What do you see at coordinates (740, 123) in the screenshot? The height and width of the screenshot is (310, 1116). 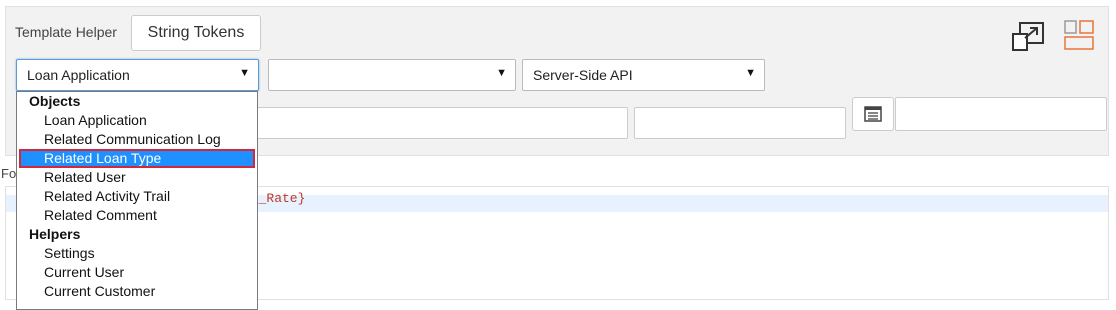 I see `format-input` at bounding box center [740, 123].